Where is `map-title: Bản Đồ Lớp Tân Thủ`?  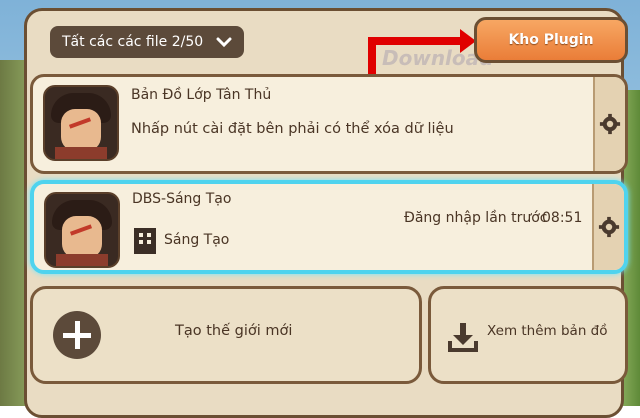
map-title: Bản Đồ Lớp Tân Thủ is located at coordinates (201, 95).